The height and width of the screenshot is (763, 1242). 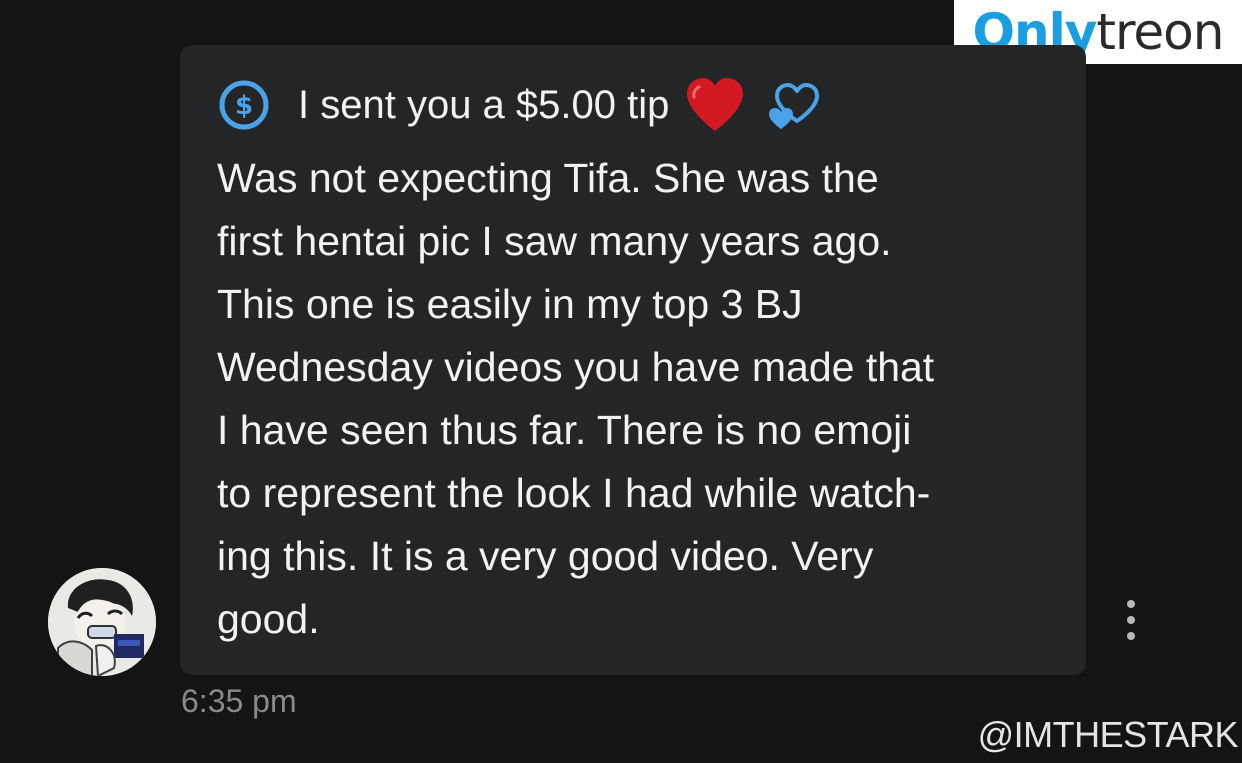 I want to click on avatar, so click(x=102, y=622).